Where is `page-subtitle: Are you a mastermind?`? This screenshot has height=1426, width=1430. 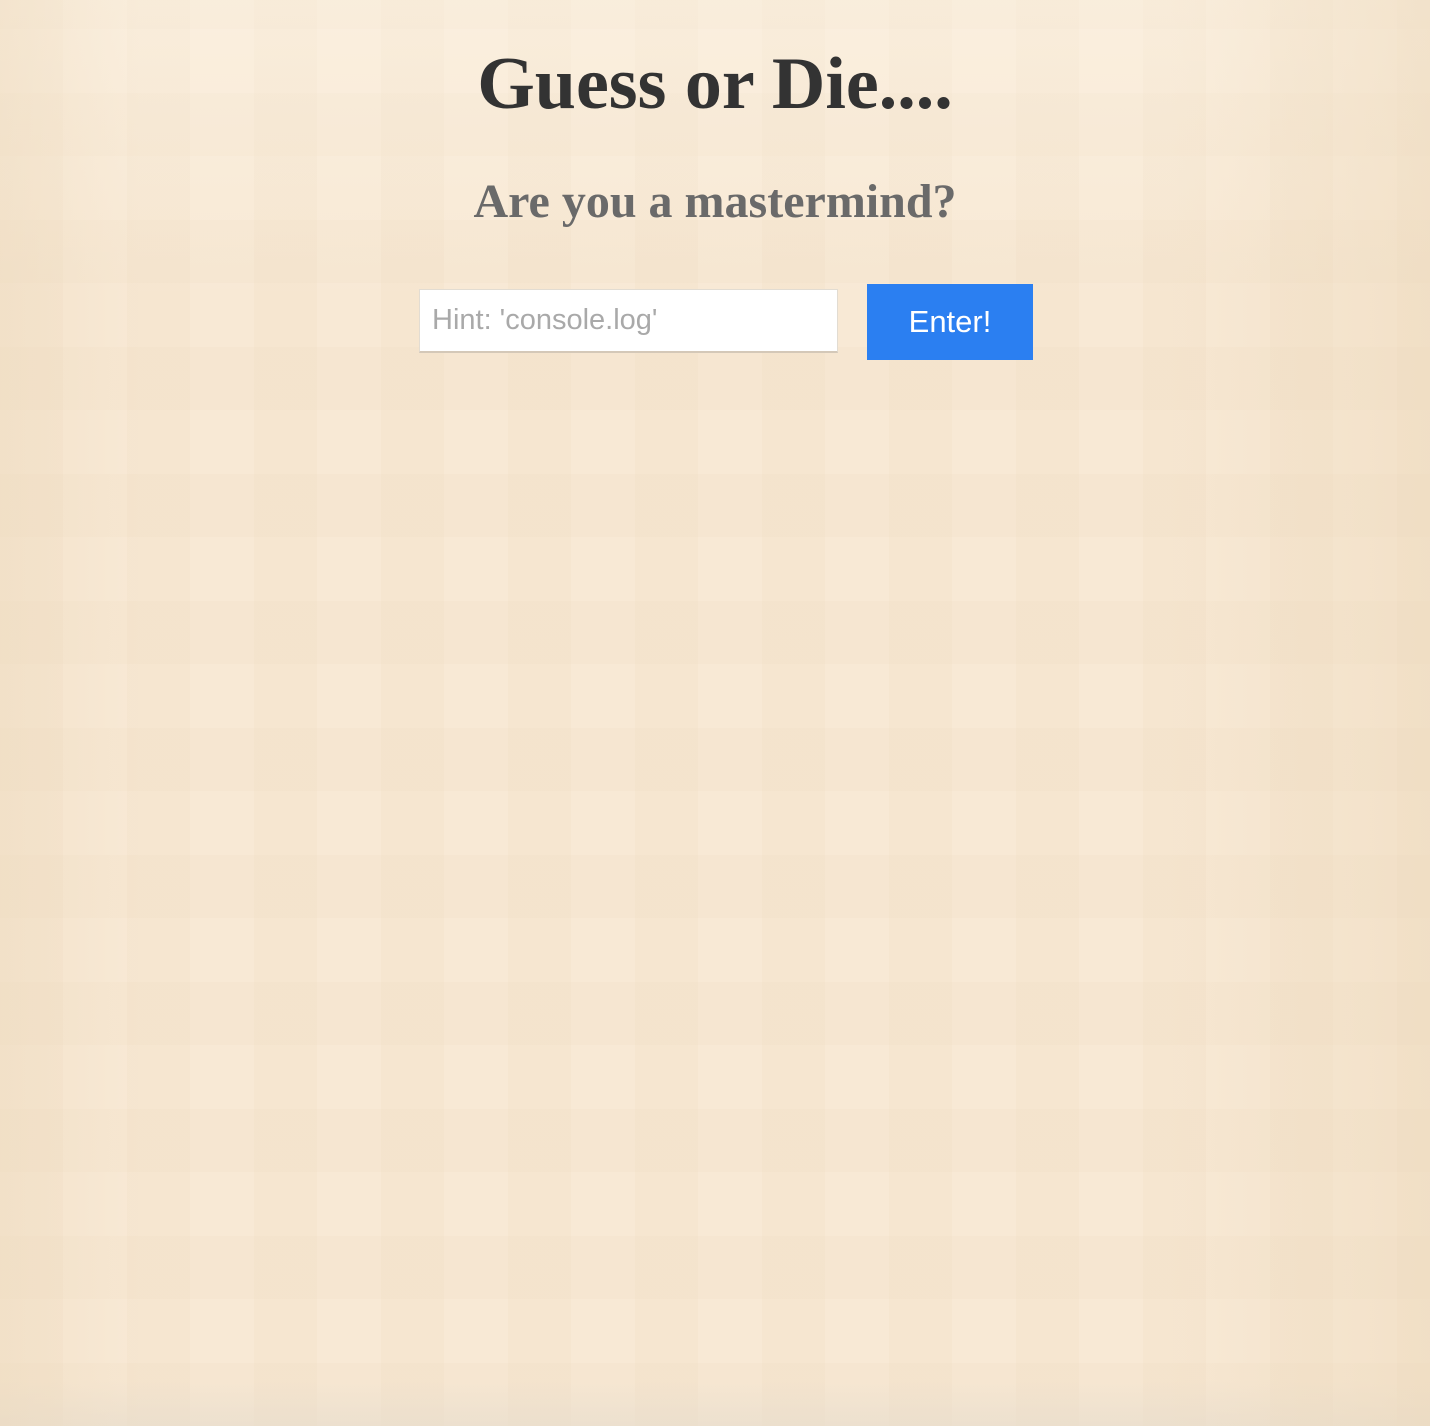 page-subtitle: Are you a mastermind? is located at coordinates (715, 201).